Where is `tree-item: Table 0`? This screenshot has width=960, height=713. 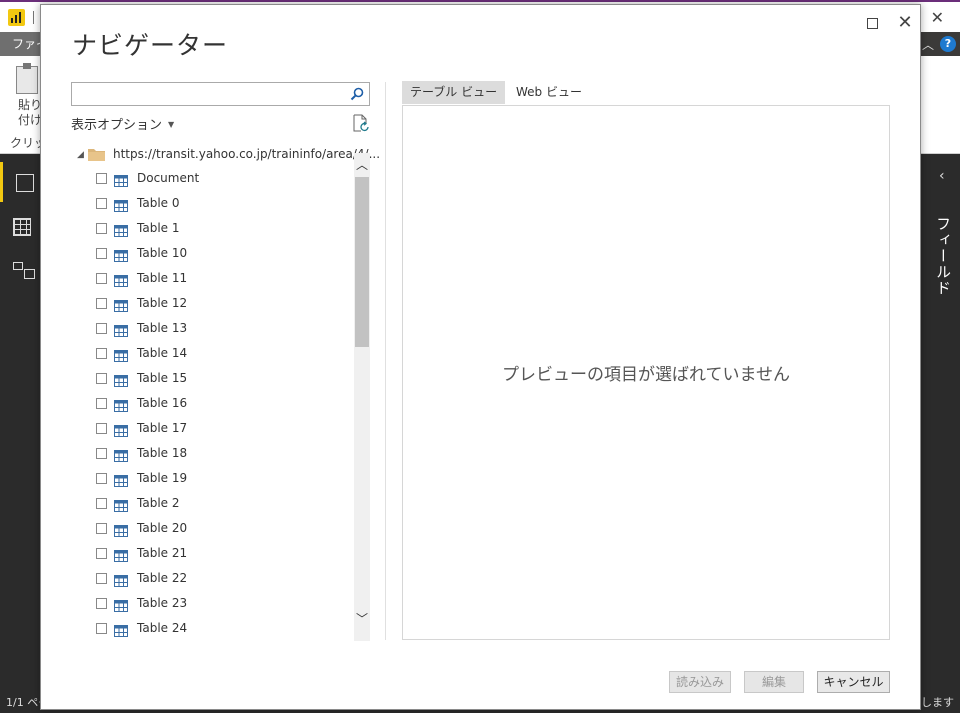 tree-item: Table 0 is located at coordinates (221, 206).